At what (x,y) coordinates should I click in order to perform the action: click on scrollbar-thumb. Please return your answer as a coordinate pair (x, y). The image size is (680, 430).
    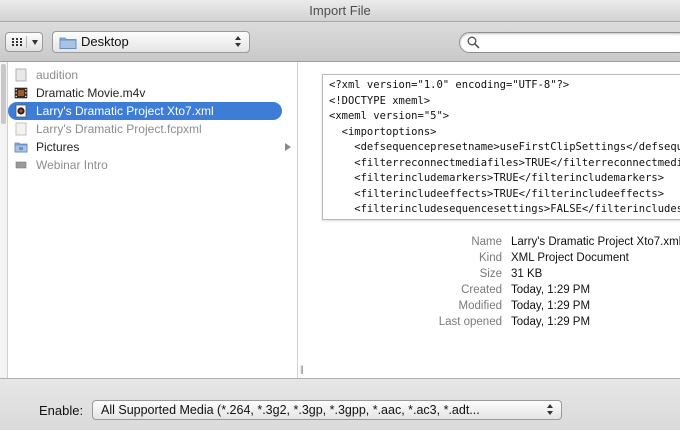
    Looking at the image, I should click on (3, 94).